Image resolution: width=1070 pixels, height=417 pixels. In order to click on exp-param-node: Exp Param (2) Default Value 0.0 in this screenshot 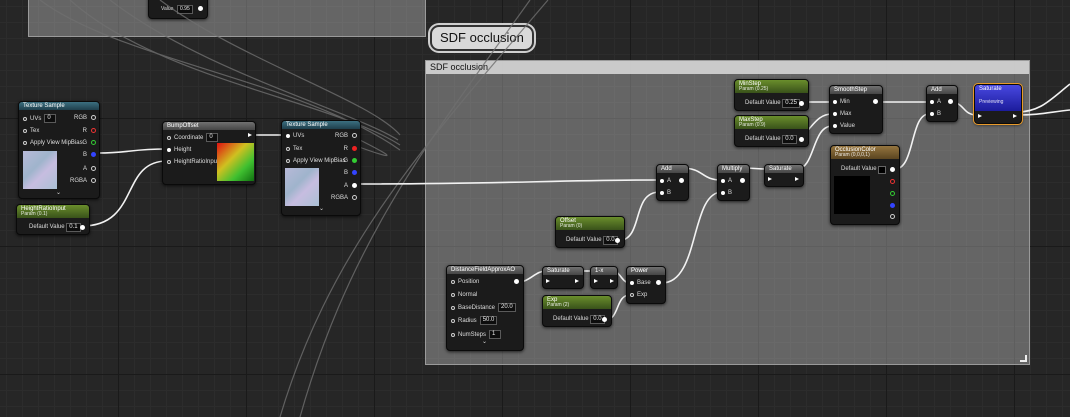, I will do `click(577, 311)`.